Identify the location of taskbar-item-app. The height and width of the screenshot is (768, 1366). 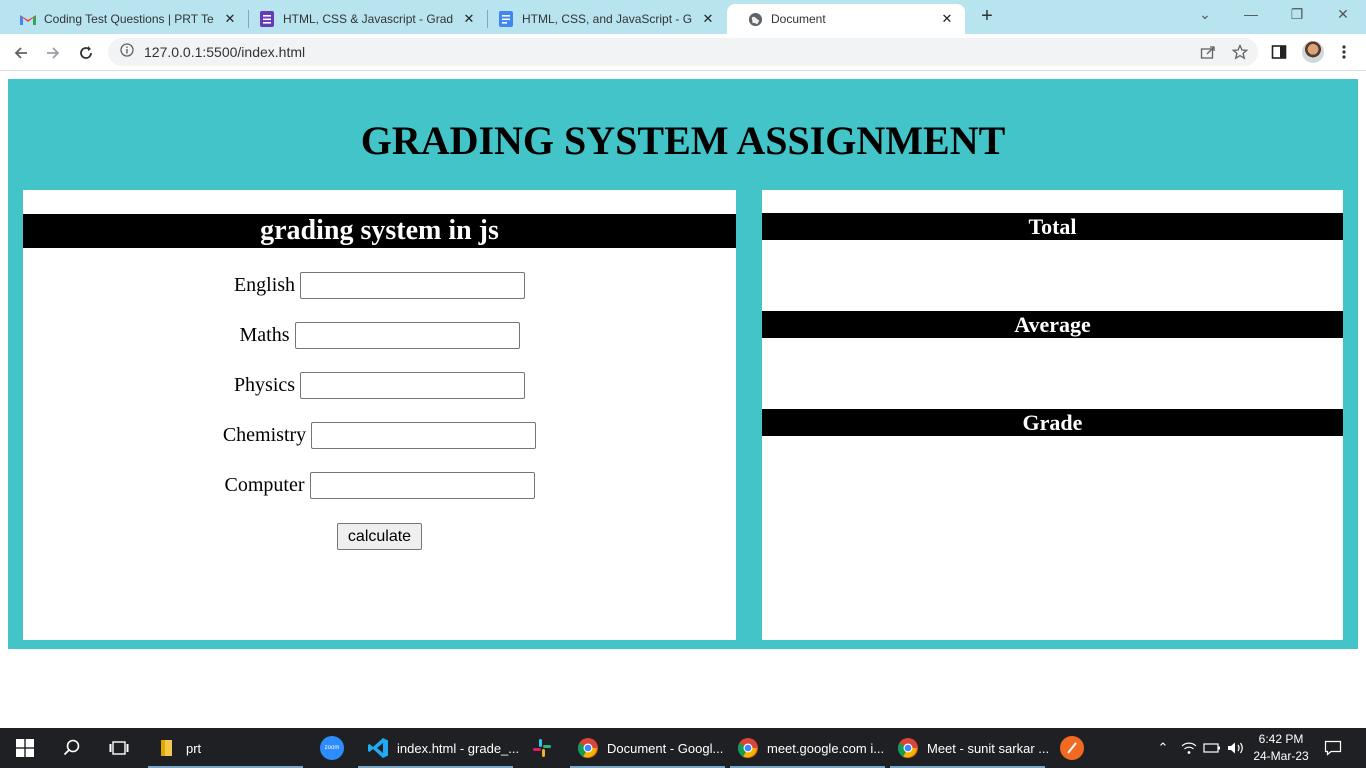
(1072, 748).